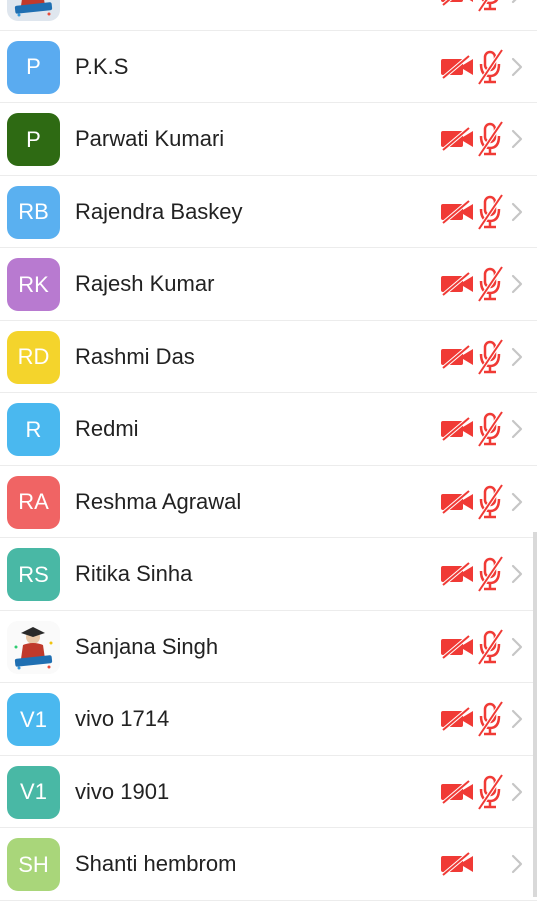  Describe the element at coordinates (33, 357) in the screenshot. I see `avatar: RD` at that location.